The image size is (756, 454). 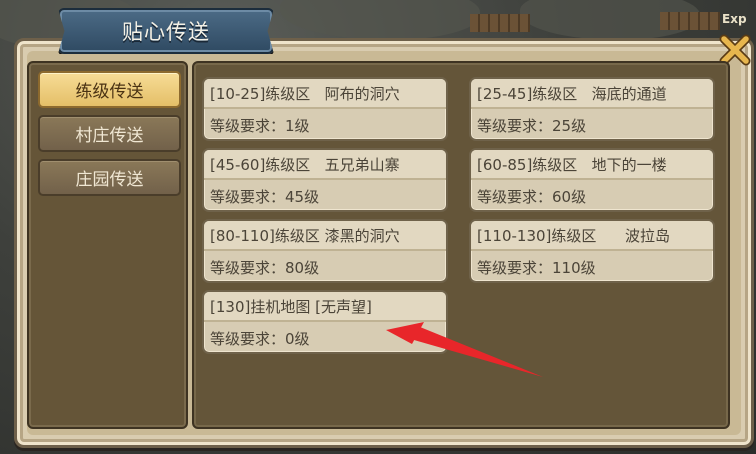 I want to click on destination-title: [45-60]练级区 五兄弟山寨, so click(x=305, y=164).